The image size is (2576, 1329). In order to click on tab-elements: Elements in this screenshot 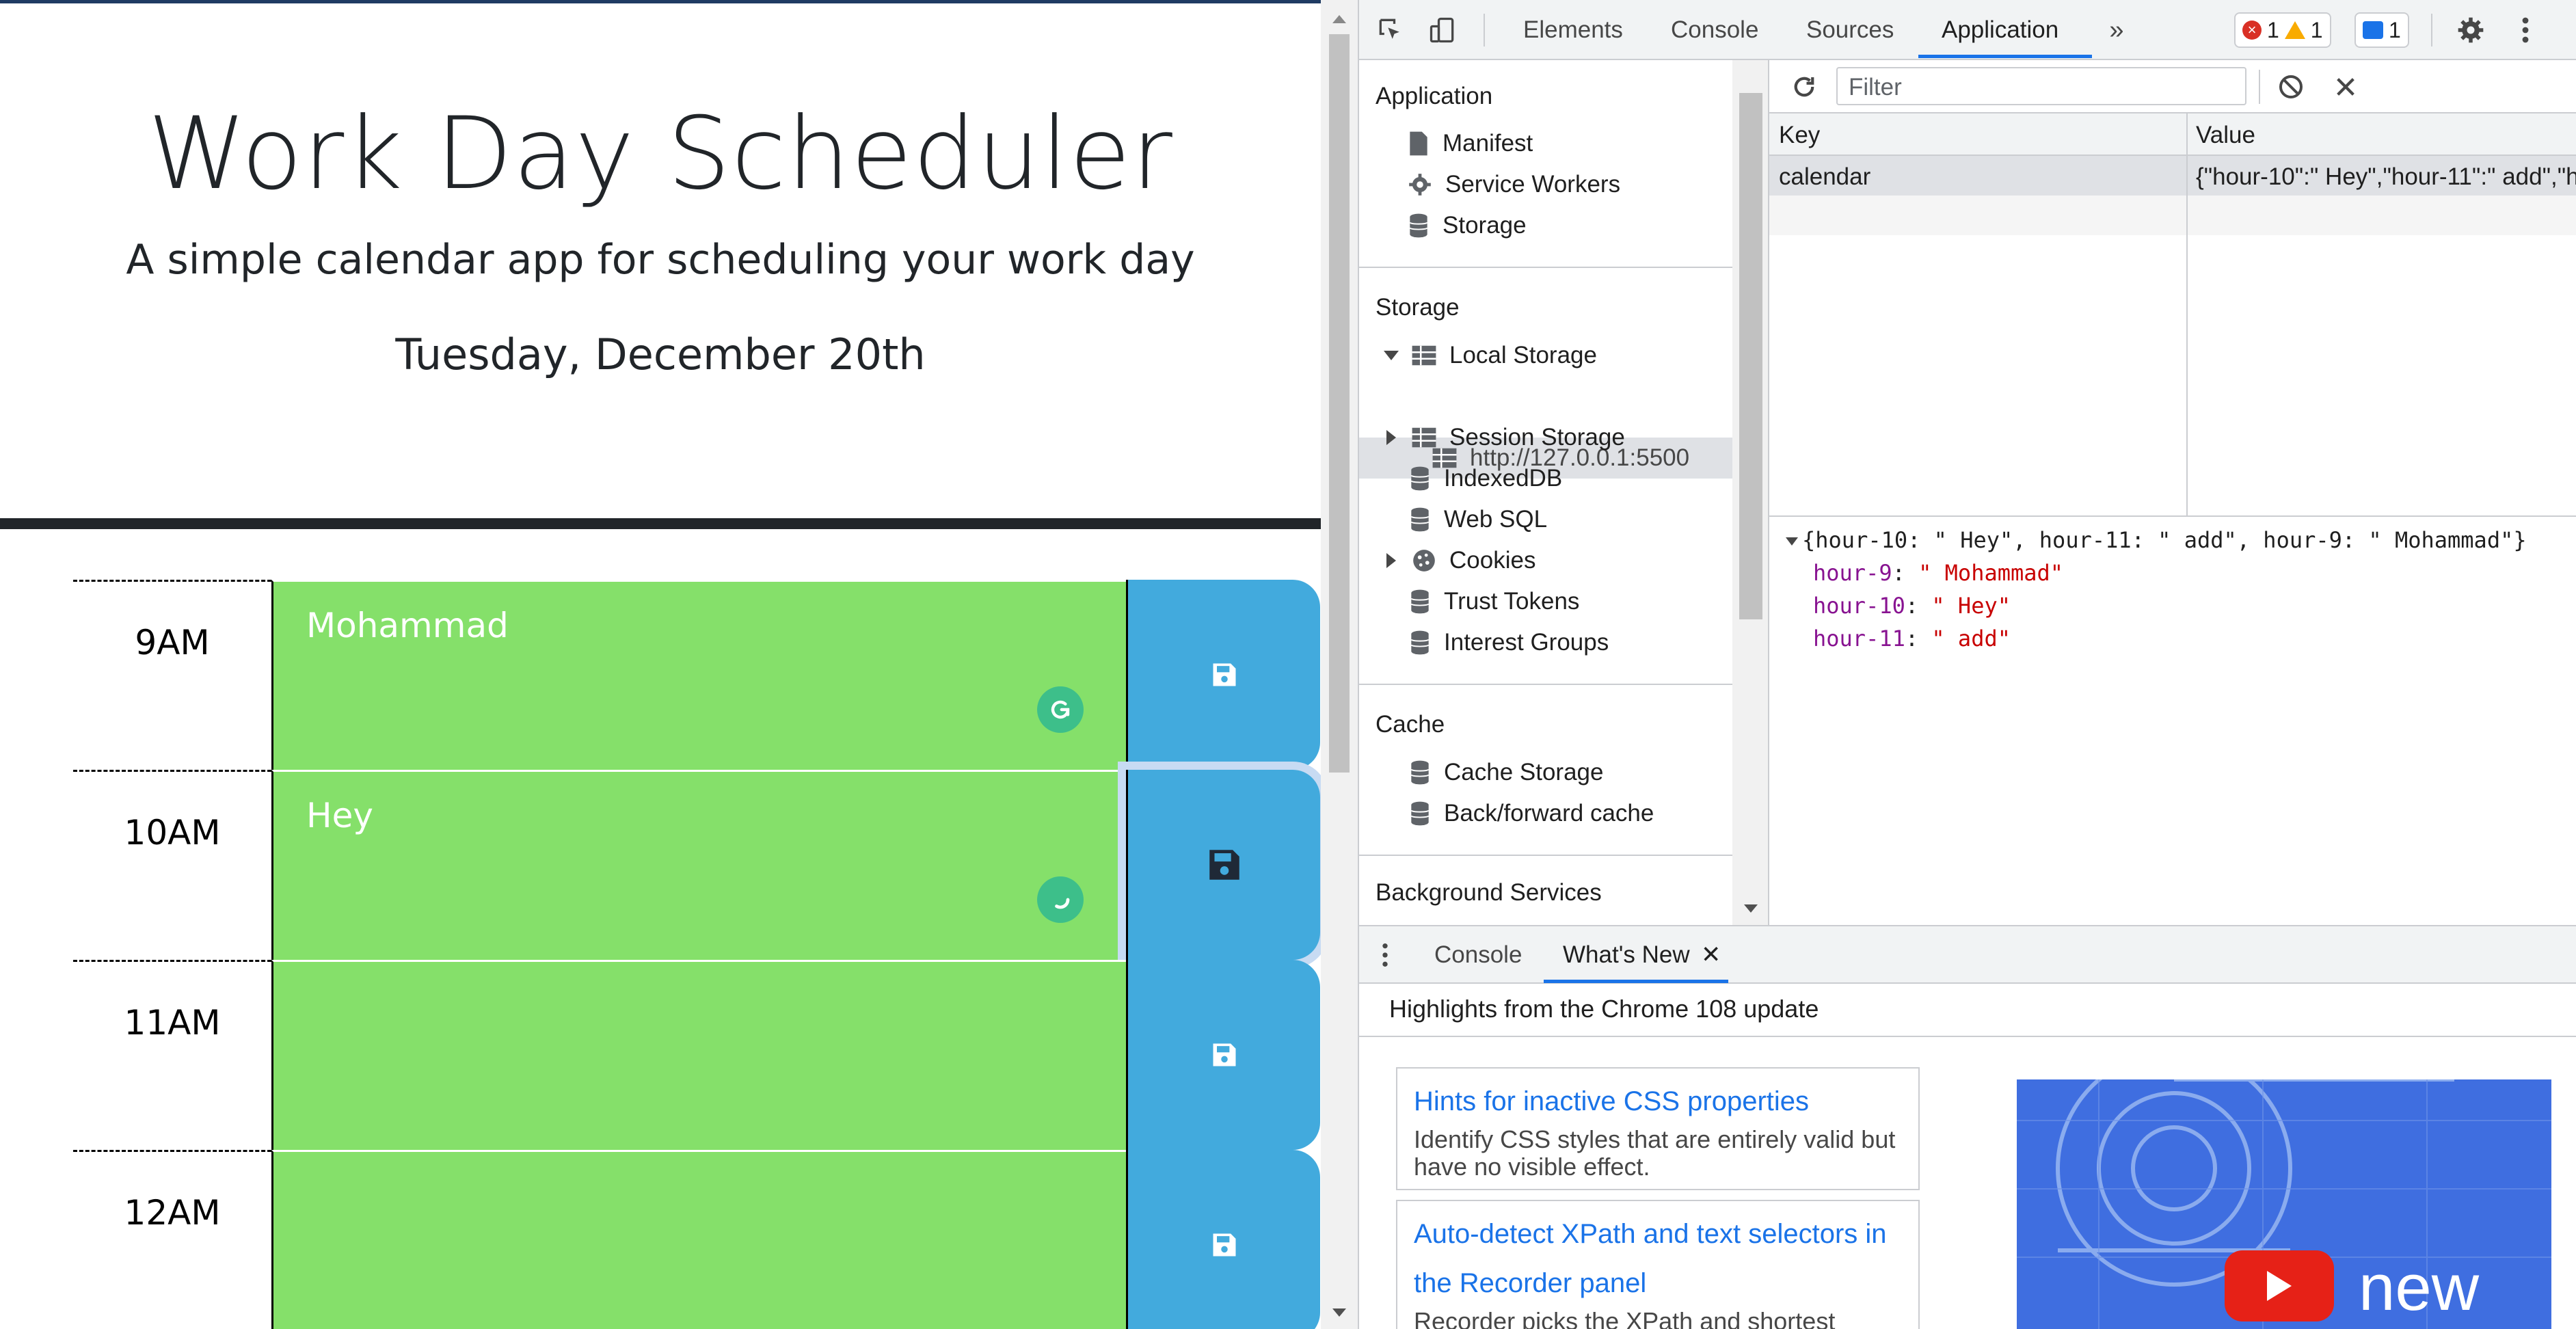, I will do `click(1573, 30)`.